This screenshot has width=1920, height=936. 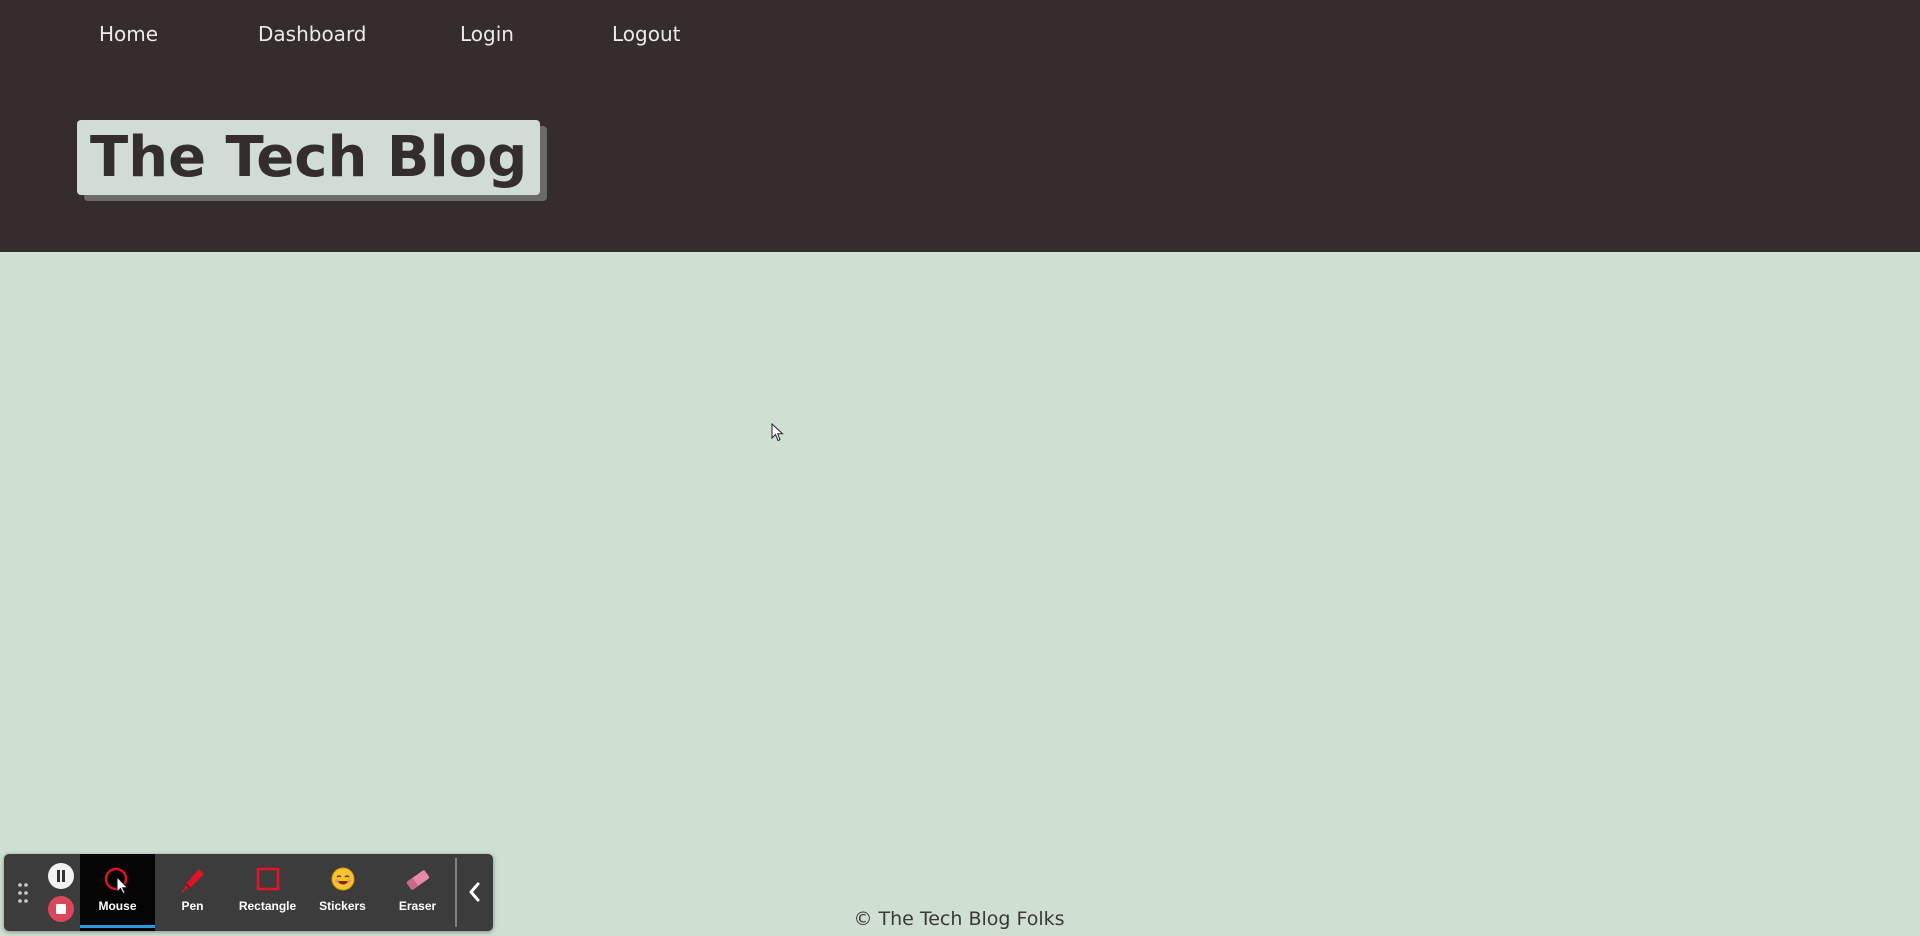 What do you see at coordinates (61, 876) in the screenshot?
I see `pause-icon` at bounding box center [61, 876].